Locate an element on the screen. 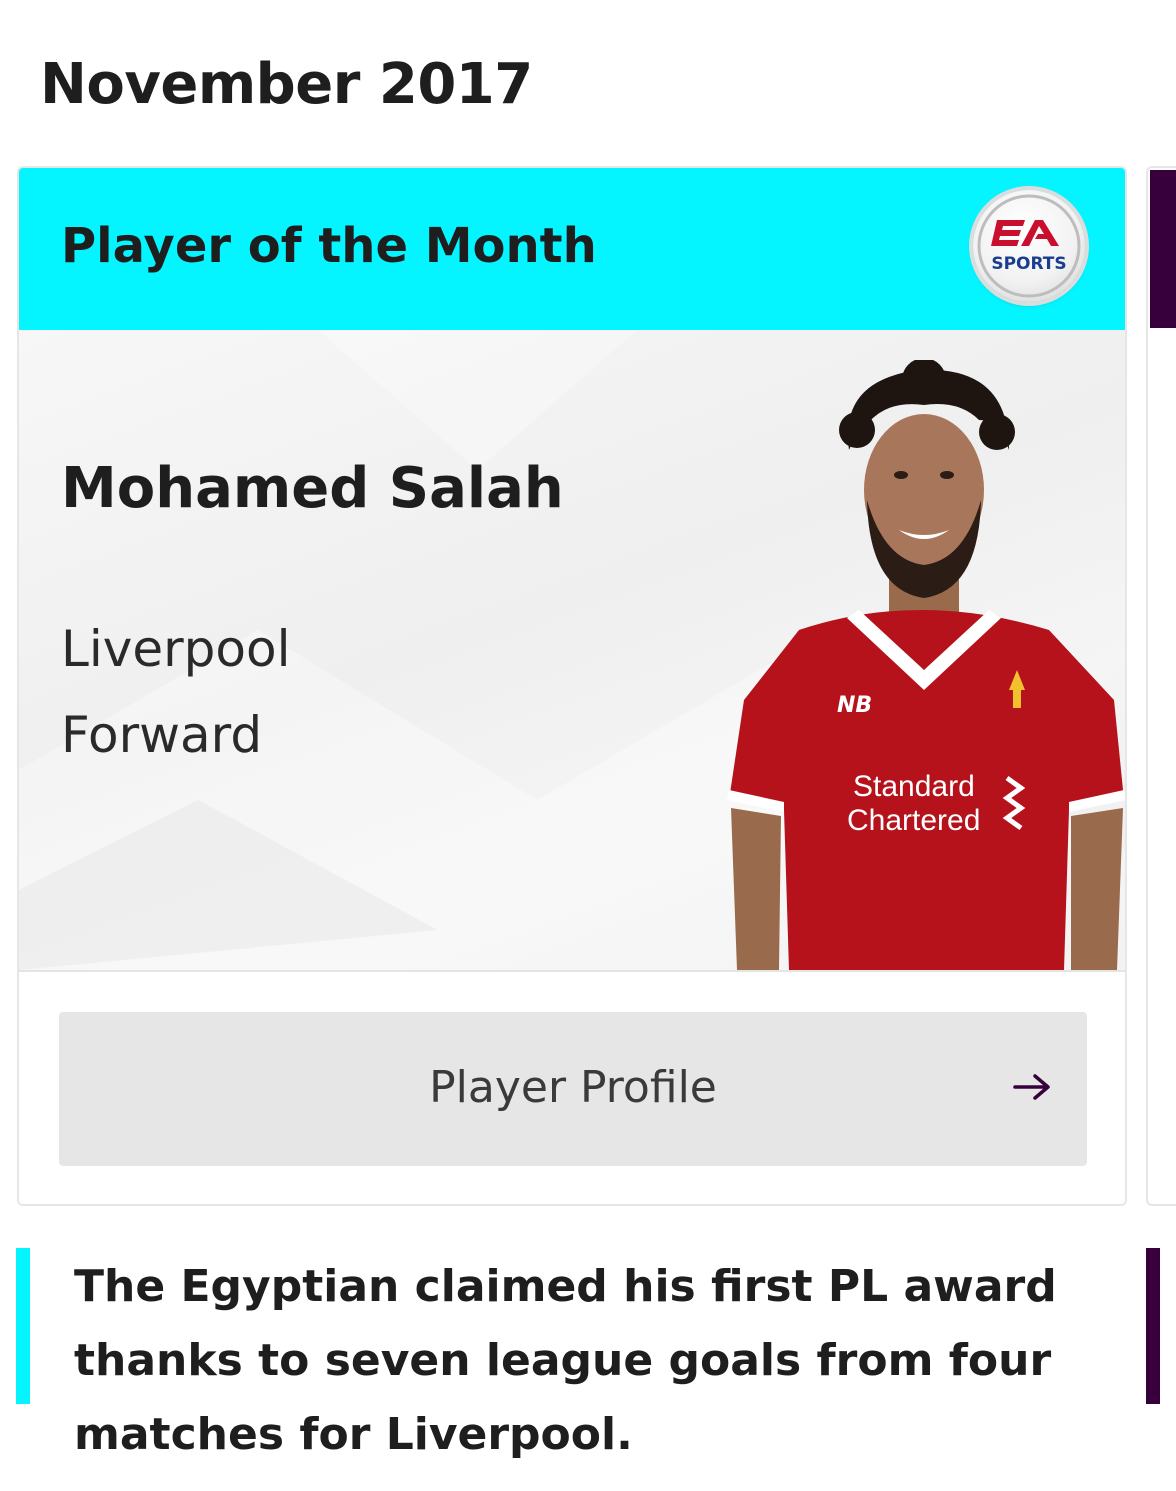 The height and width of the screenshot is (1491, 1176). svg-text: NB is located at coordinates (854, 705).